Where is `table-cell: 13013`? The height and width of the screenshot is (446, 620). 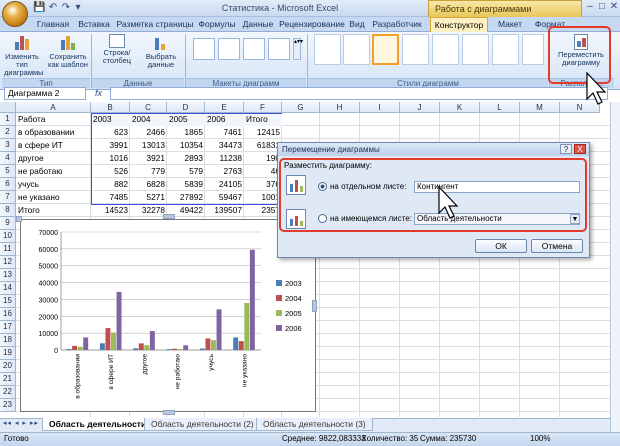
table-cell: 13013 is located at coordinates (148, 145).